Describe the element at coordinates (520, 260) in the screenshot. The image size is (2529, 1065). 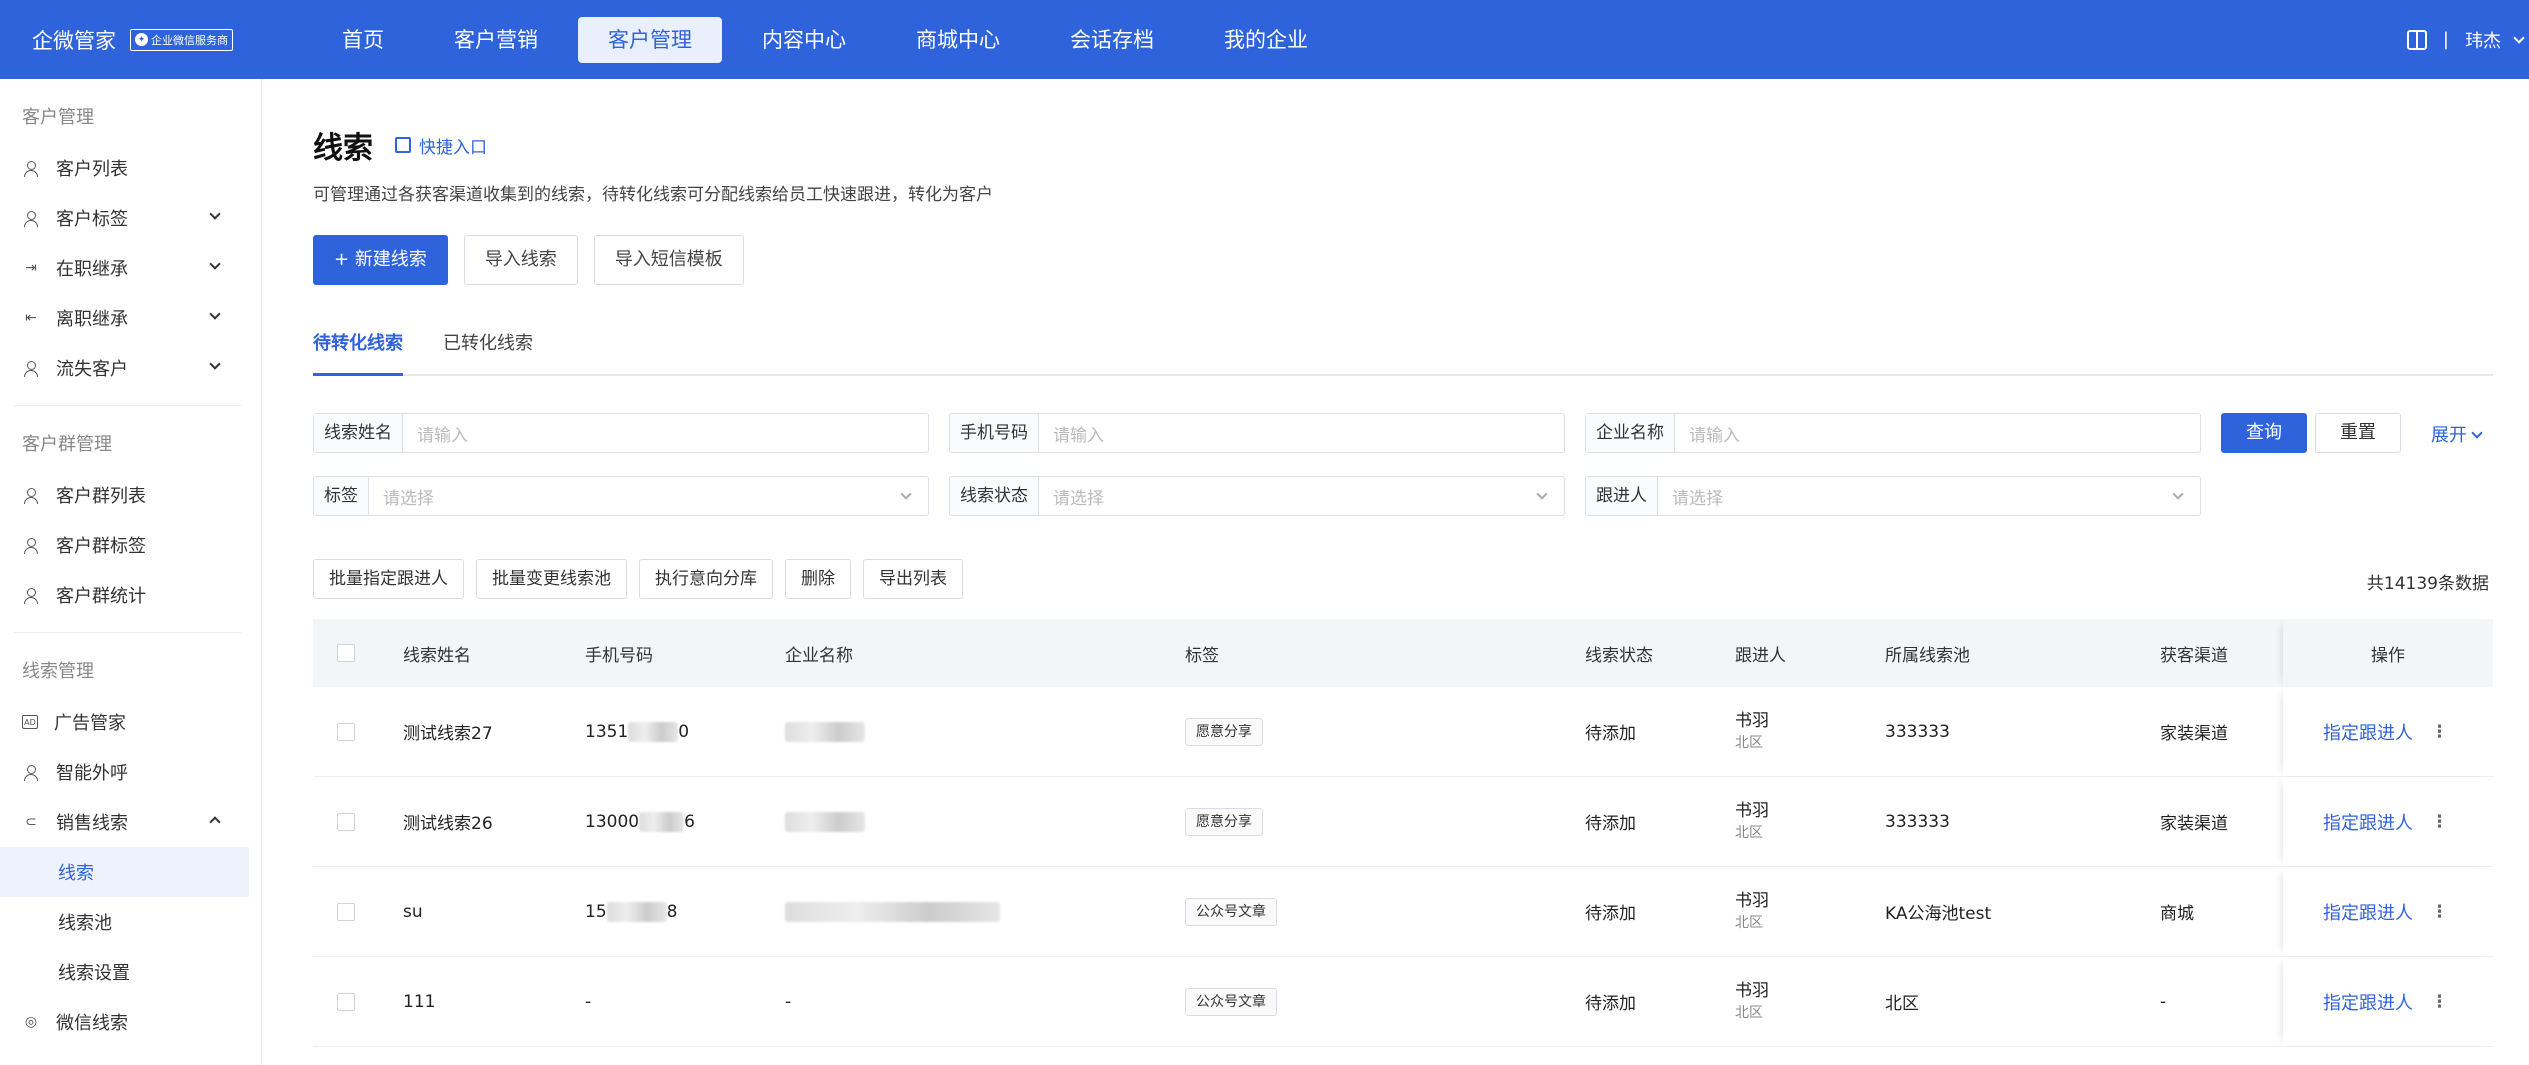
I see `import-leads-button: 导入线索` at that location.